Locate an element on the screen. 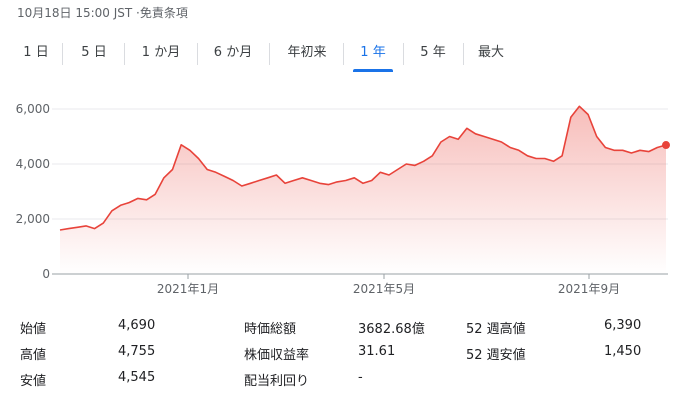  timestamp-disclaimer: 10月18日 15:00 JST ·免責条項 is located at coordinates (102, 12).